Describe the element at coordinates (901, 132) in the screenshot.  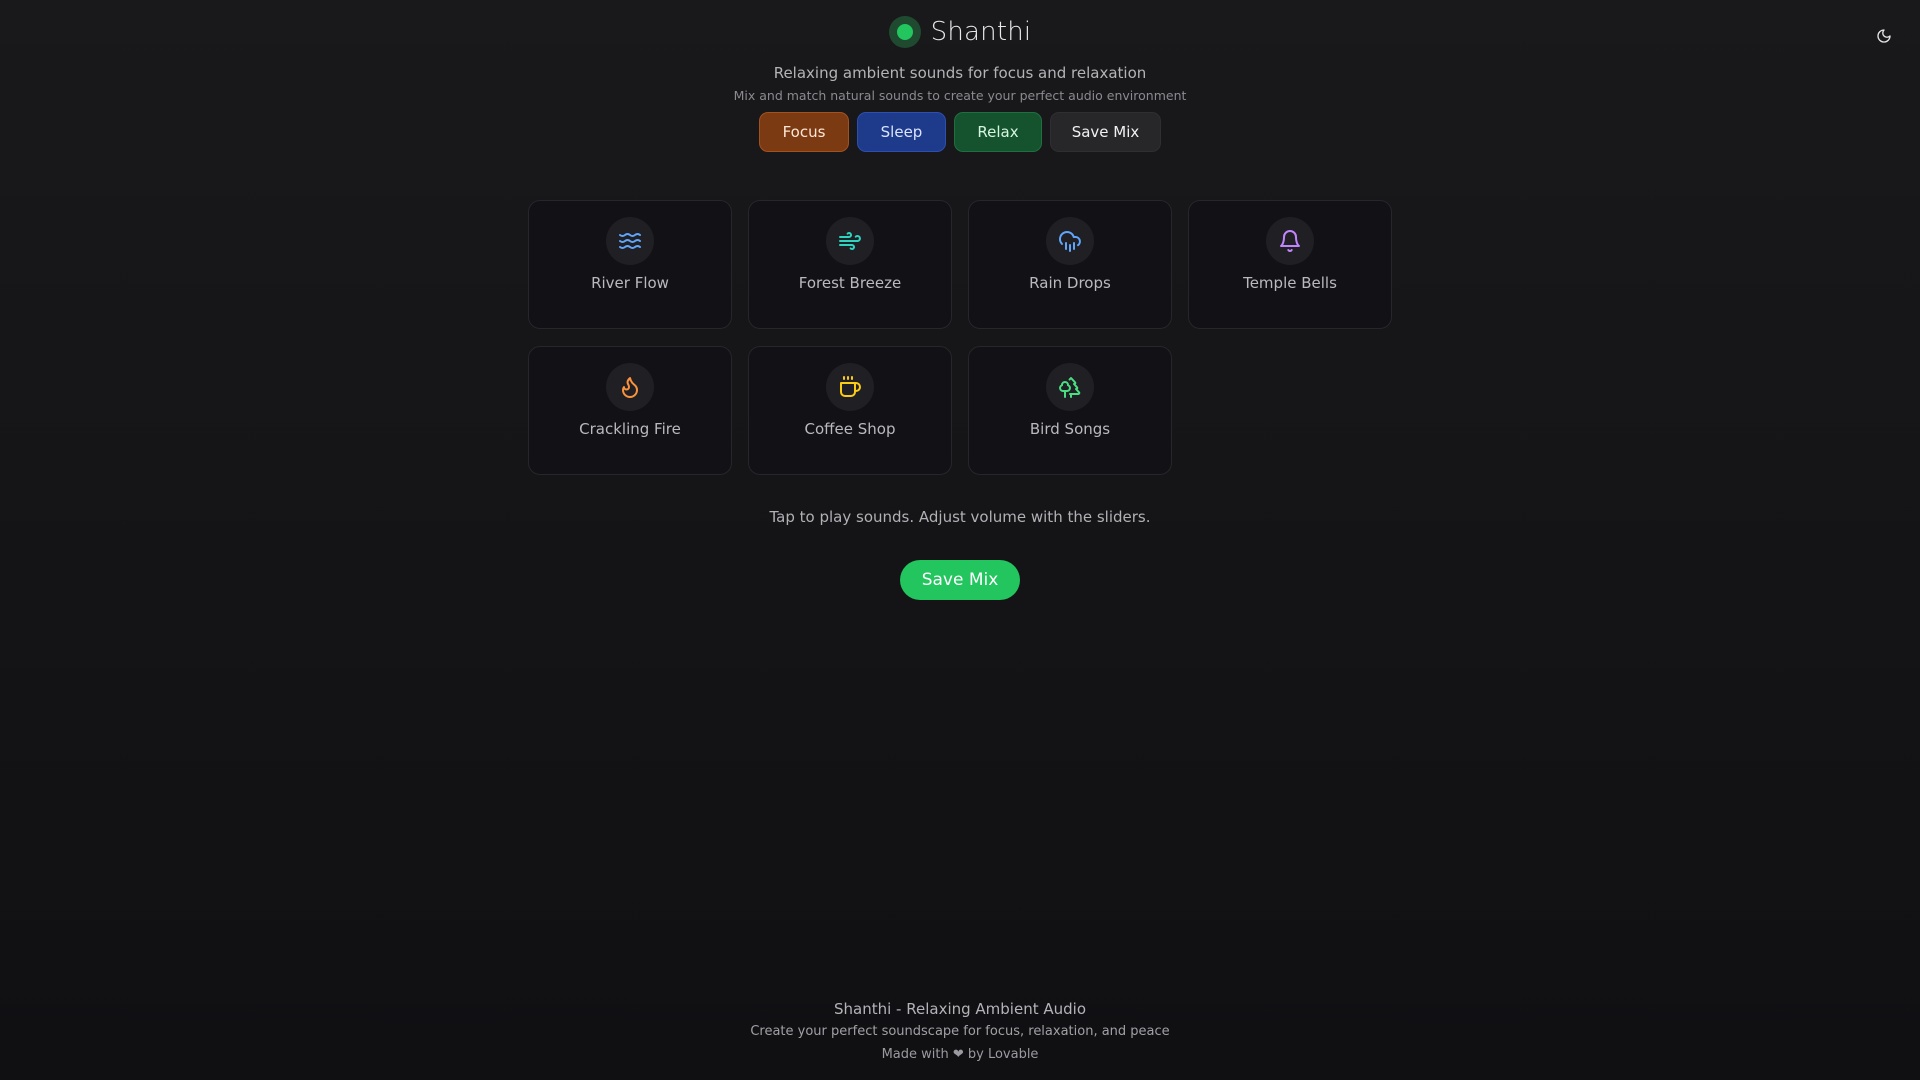
I see `preset-sleep-button: Sleep` at that location.